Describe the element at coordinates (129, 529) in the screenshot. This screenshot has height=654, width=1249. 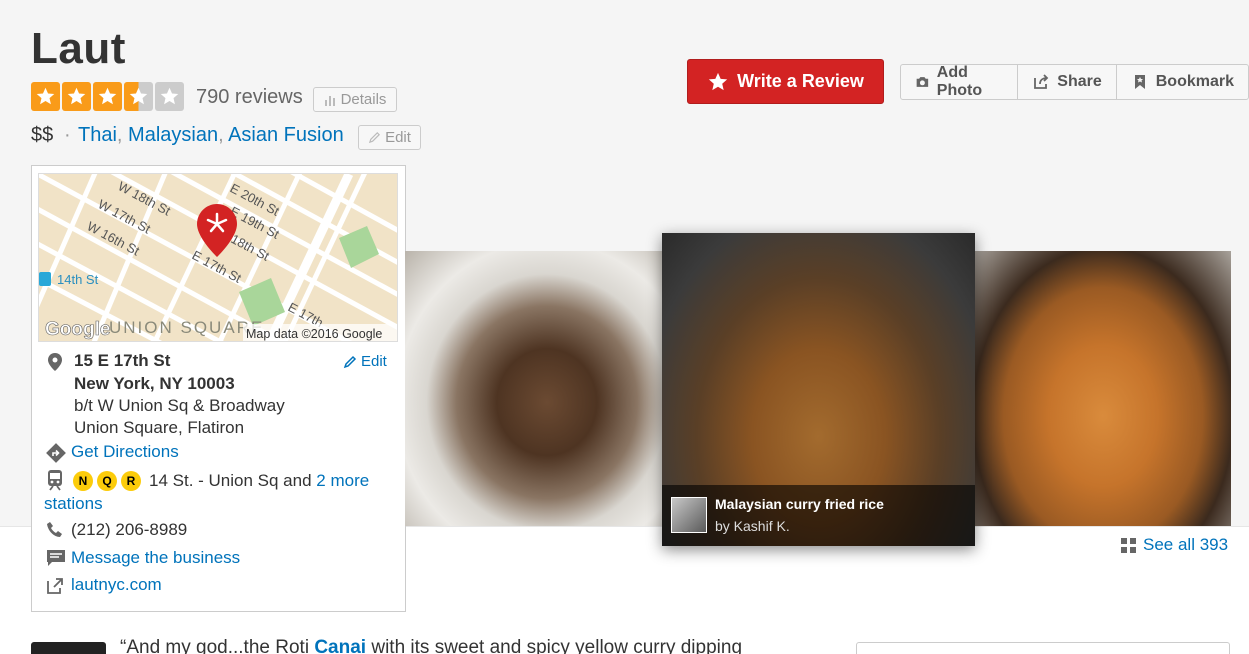
I see `phone-number: (212) 206-8989` at that location.